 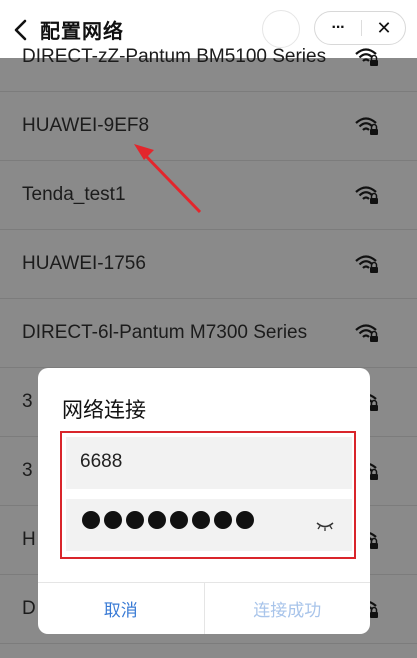 I want to click on cancel-button: 取消, so click(x=121, y=608).